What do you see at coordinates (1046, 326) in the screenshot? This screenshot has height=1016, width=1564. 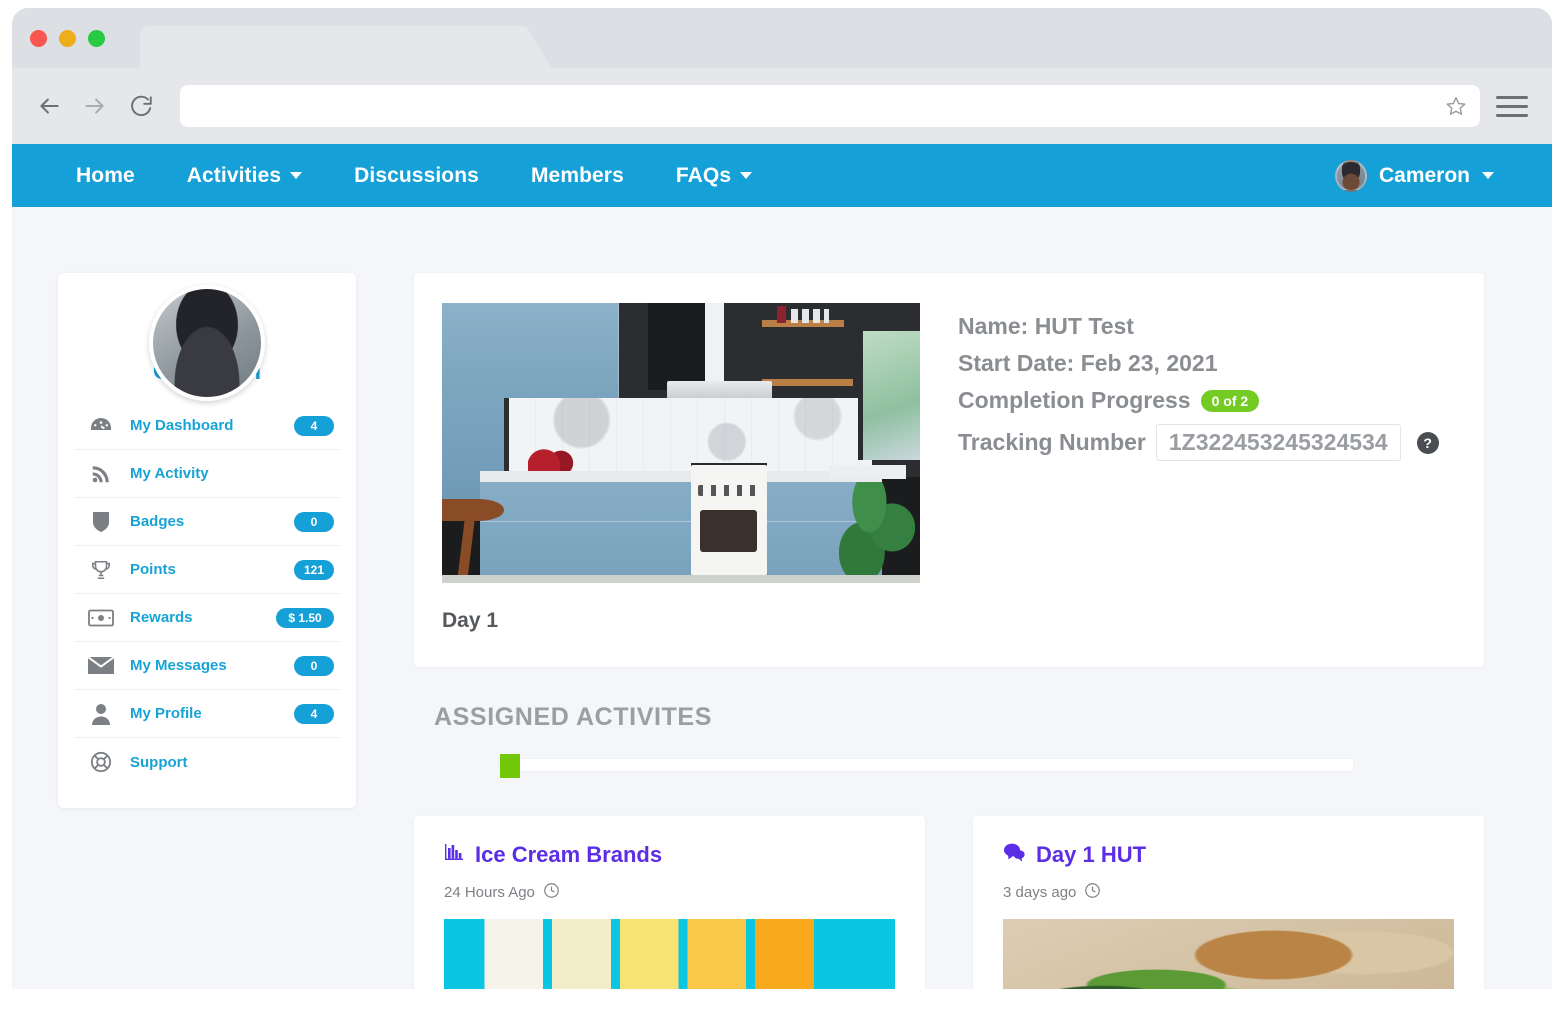 I see `detail-name-line: Name: HUT Test` at bounding box center [1046, 326].